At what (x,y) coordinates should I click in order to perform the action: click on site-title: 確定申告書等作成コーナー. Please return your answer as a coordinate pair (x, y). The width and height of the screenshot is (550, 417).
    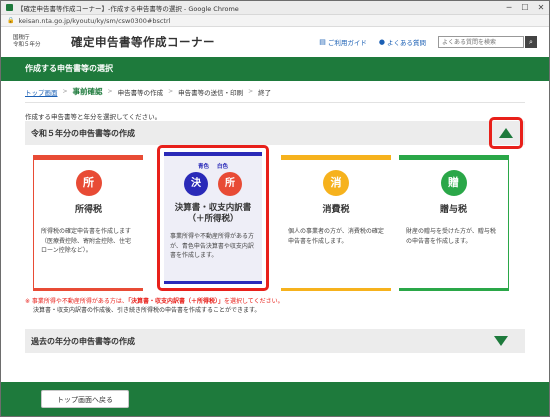
    Looking at the image, I should click on (143, 42).